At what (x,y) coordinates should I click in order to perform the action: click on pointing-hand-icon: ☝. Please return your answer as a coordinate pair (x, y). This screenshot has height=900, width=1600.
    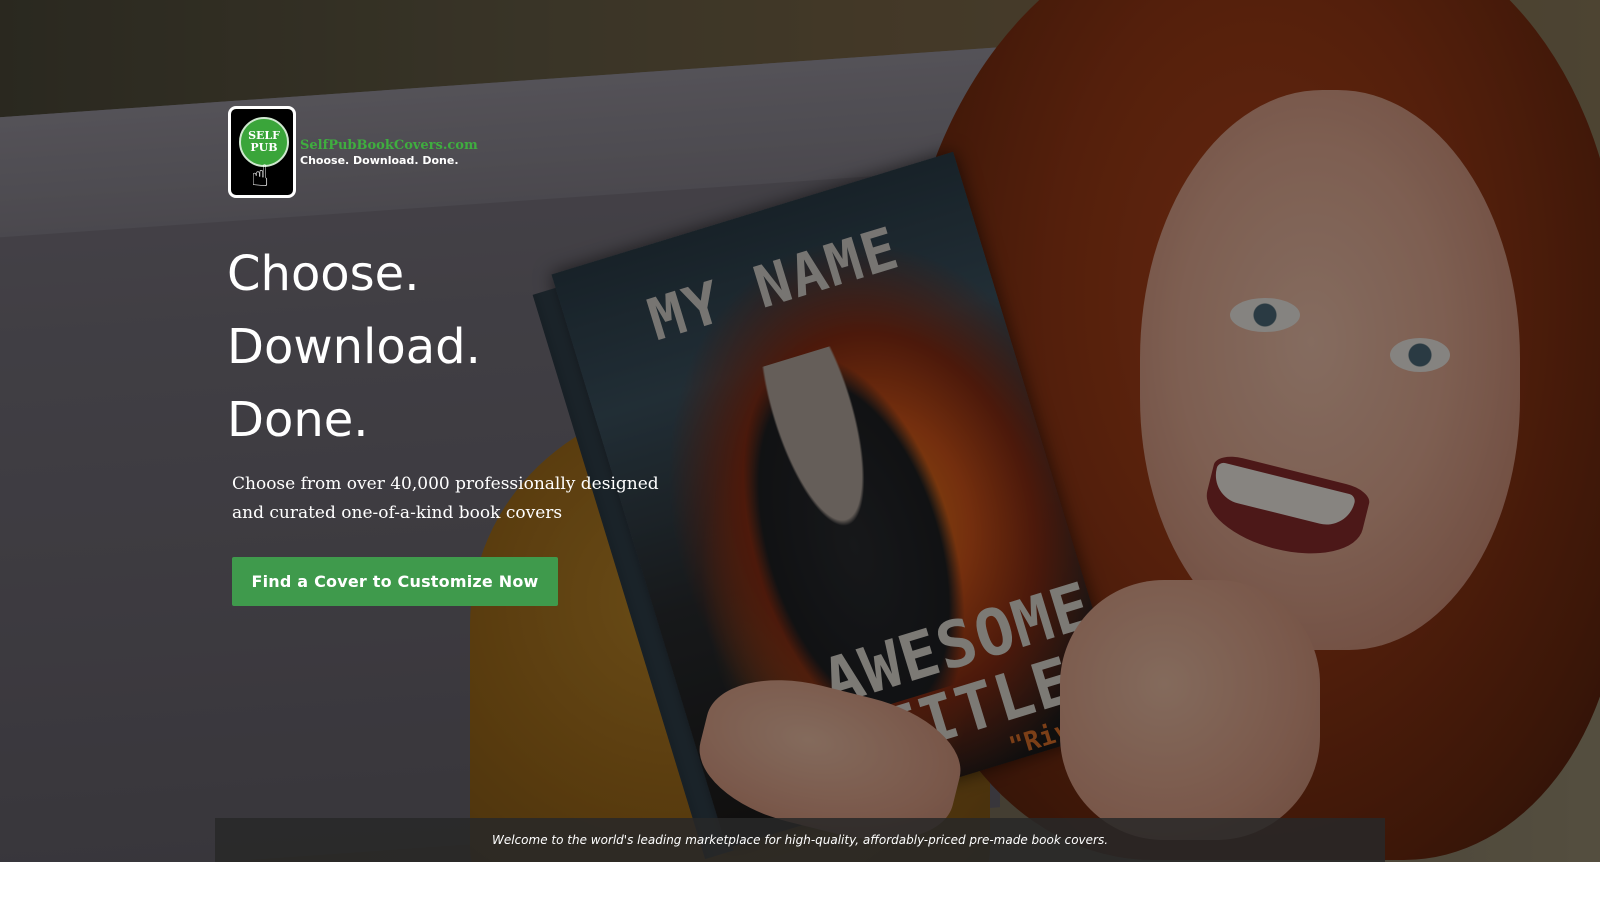
    Looking at the image, I should click on (260, 176).